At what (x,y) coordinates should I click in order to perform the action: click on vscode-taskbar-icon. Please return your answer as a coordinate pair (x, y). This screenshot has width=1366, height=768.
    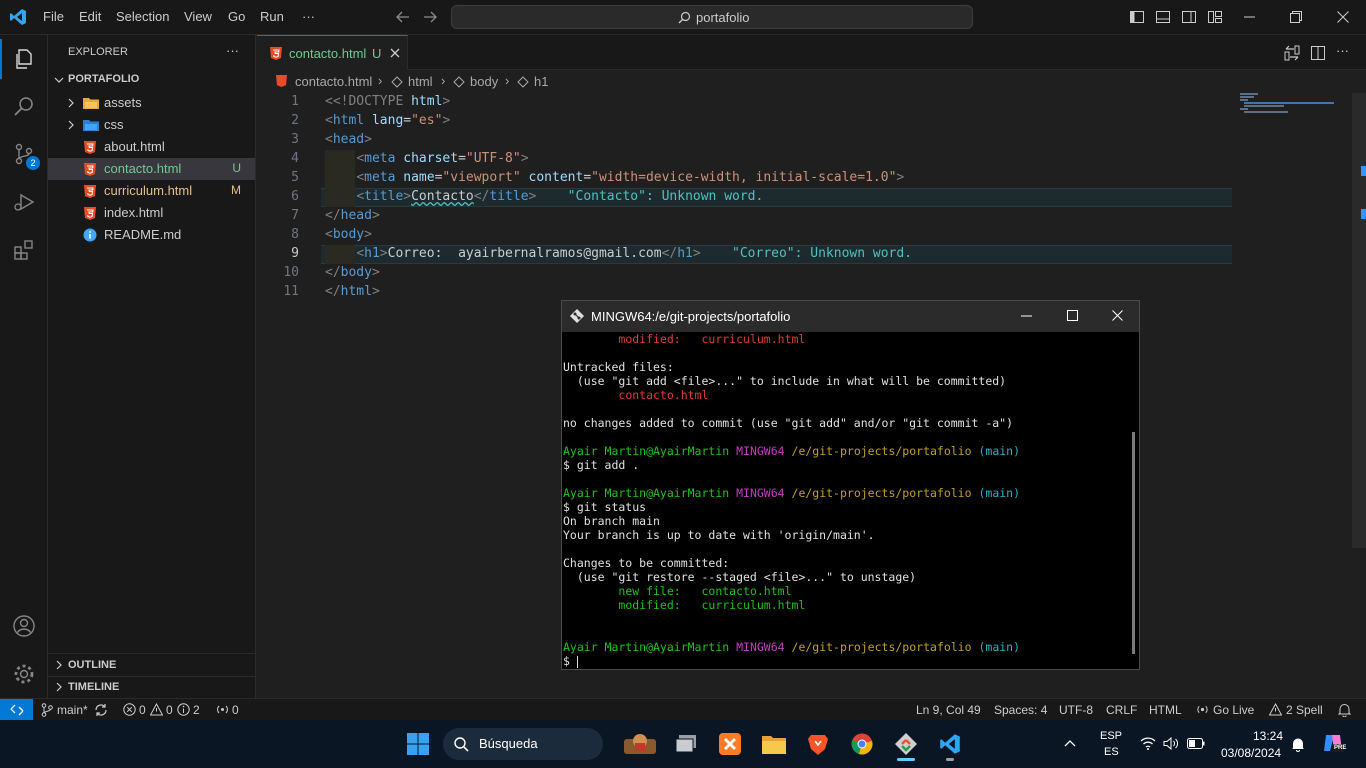
    Looking at the image, I should click on (950, 744).